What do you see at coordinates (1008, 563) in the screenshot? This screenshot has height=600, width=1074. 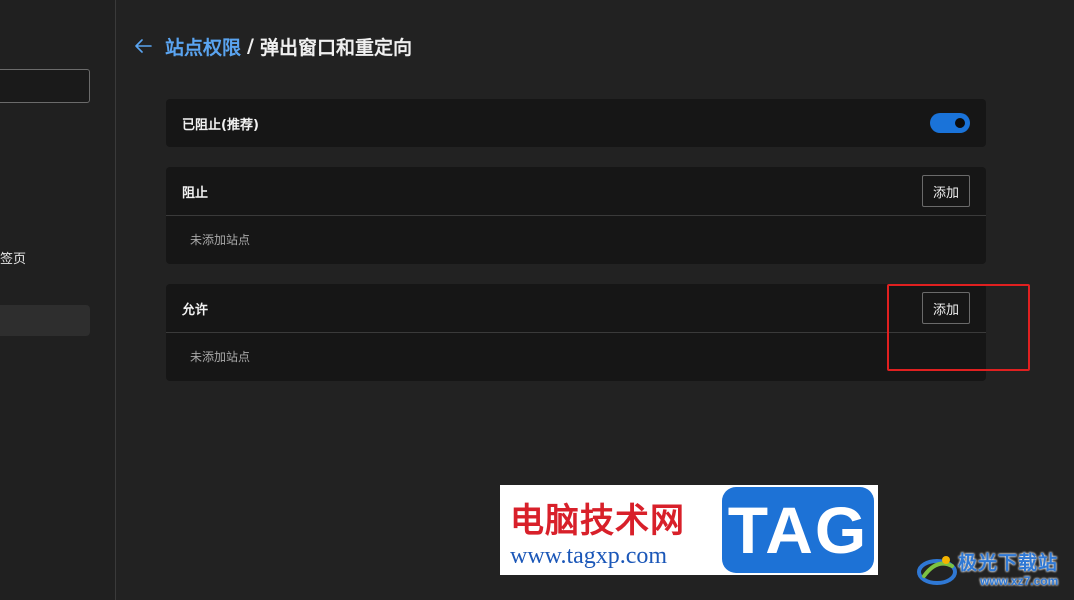 I see `logo-watermark-name: 极光下载站` at bounding box center [1008, 563].